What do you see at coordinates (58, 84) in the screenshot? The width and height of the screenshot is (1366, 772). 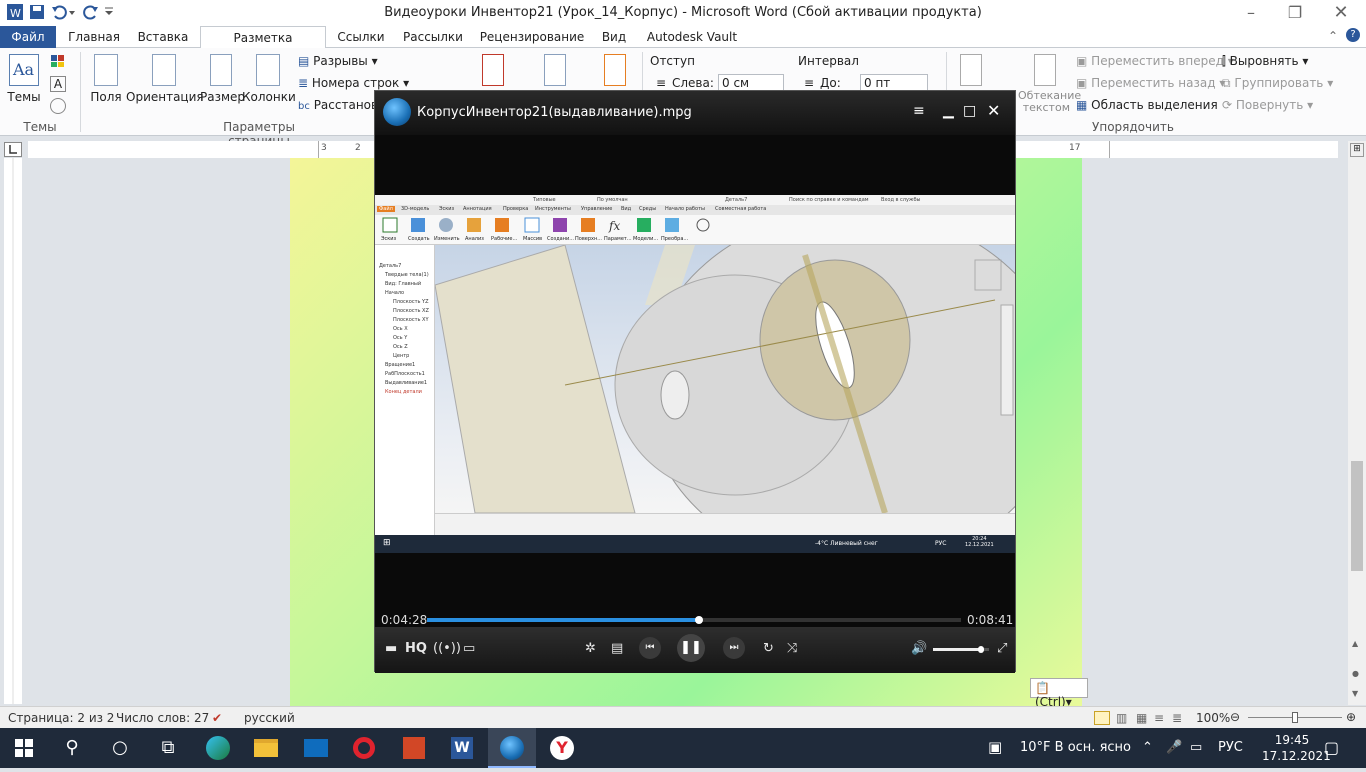 I see `theme-fonts-icon: A` at bounding box center [58, 84].